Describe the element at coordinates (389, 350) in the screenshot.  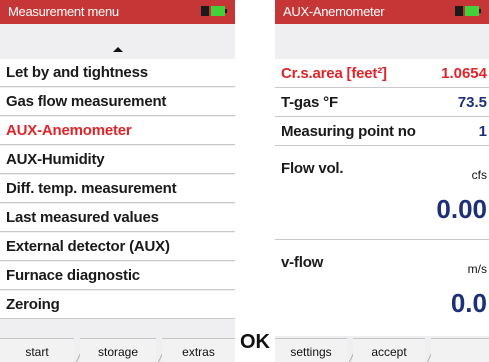
I see `tab-accept: accept` at that location.